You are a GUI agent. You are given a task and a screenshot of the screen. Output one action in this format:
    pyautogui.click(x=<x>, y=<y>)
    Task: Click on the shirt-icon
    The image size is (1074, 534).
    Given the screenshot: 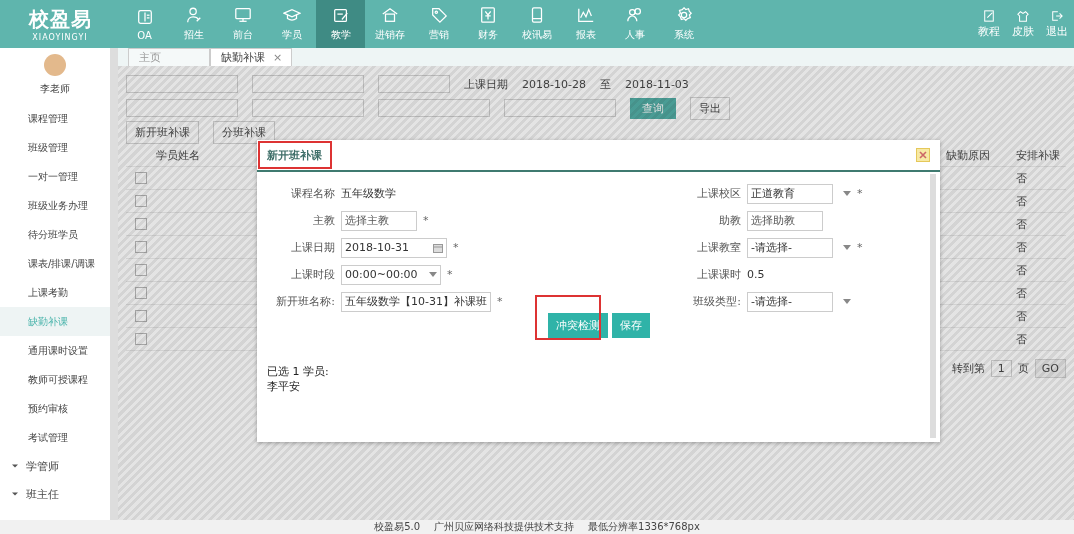 What is the action you would take?
    pyautogui.click(x=1023, y=15)
    